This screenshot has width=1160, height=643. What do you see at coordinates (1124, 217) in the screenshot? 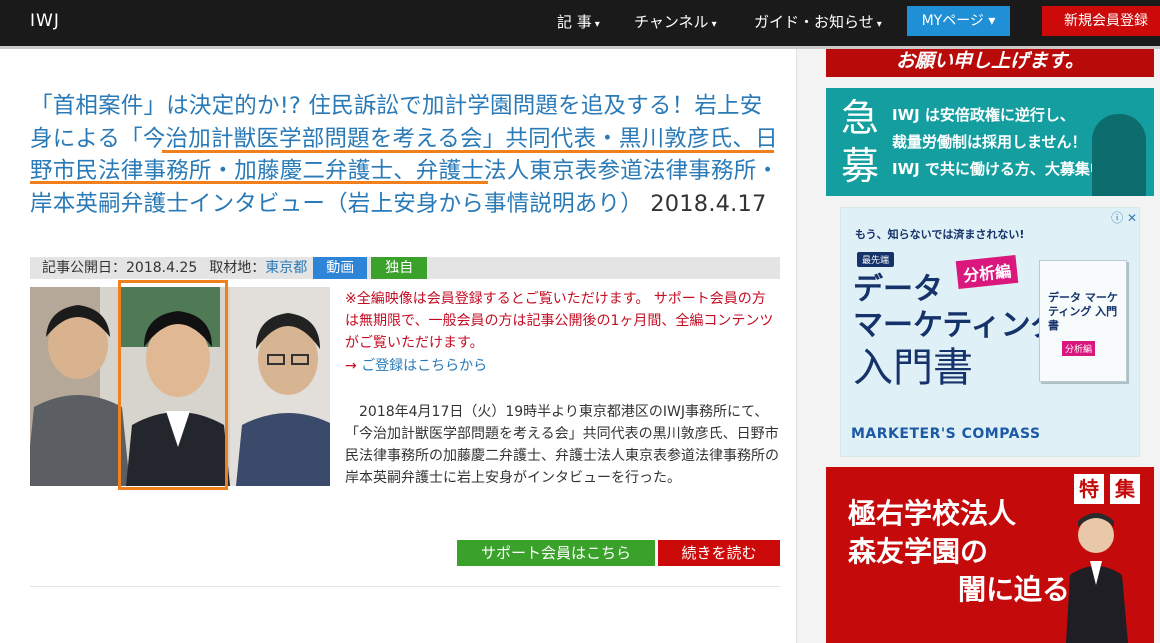
I see `ad-close-icon: ⓘ ✕` at bounding box center [1124, 217].